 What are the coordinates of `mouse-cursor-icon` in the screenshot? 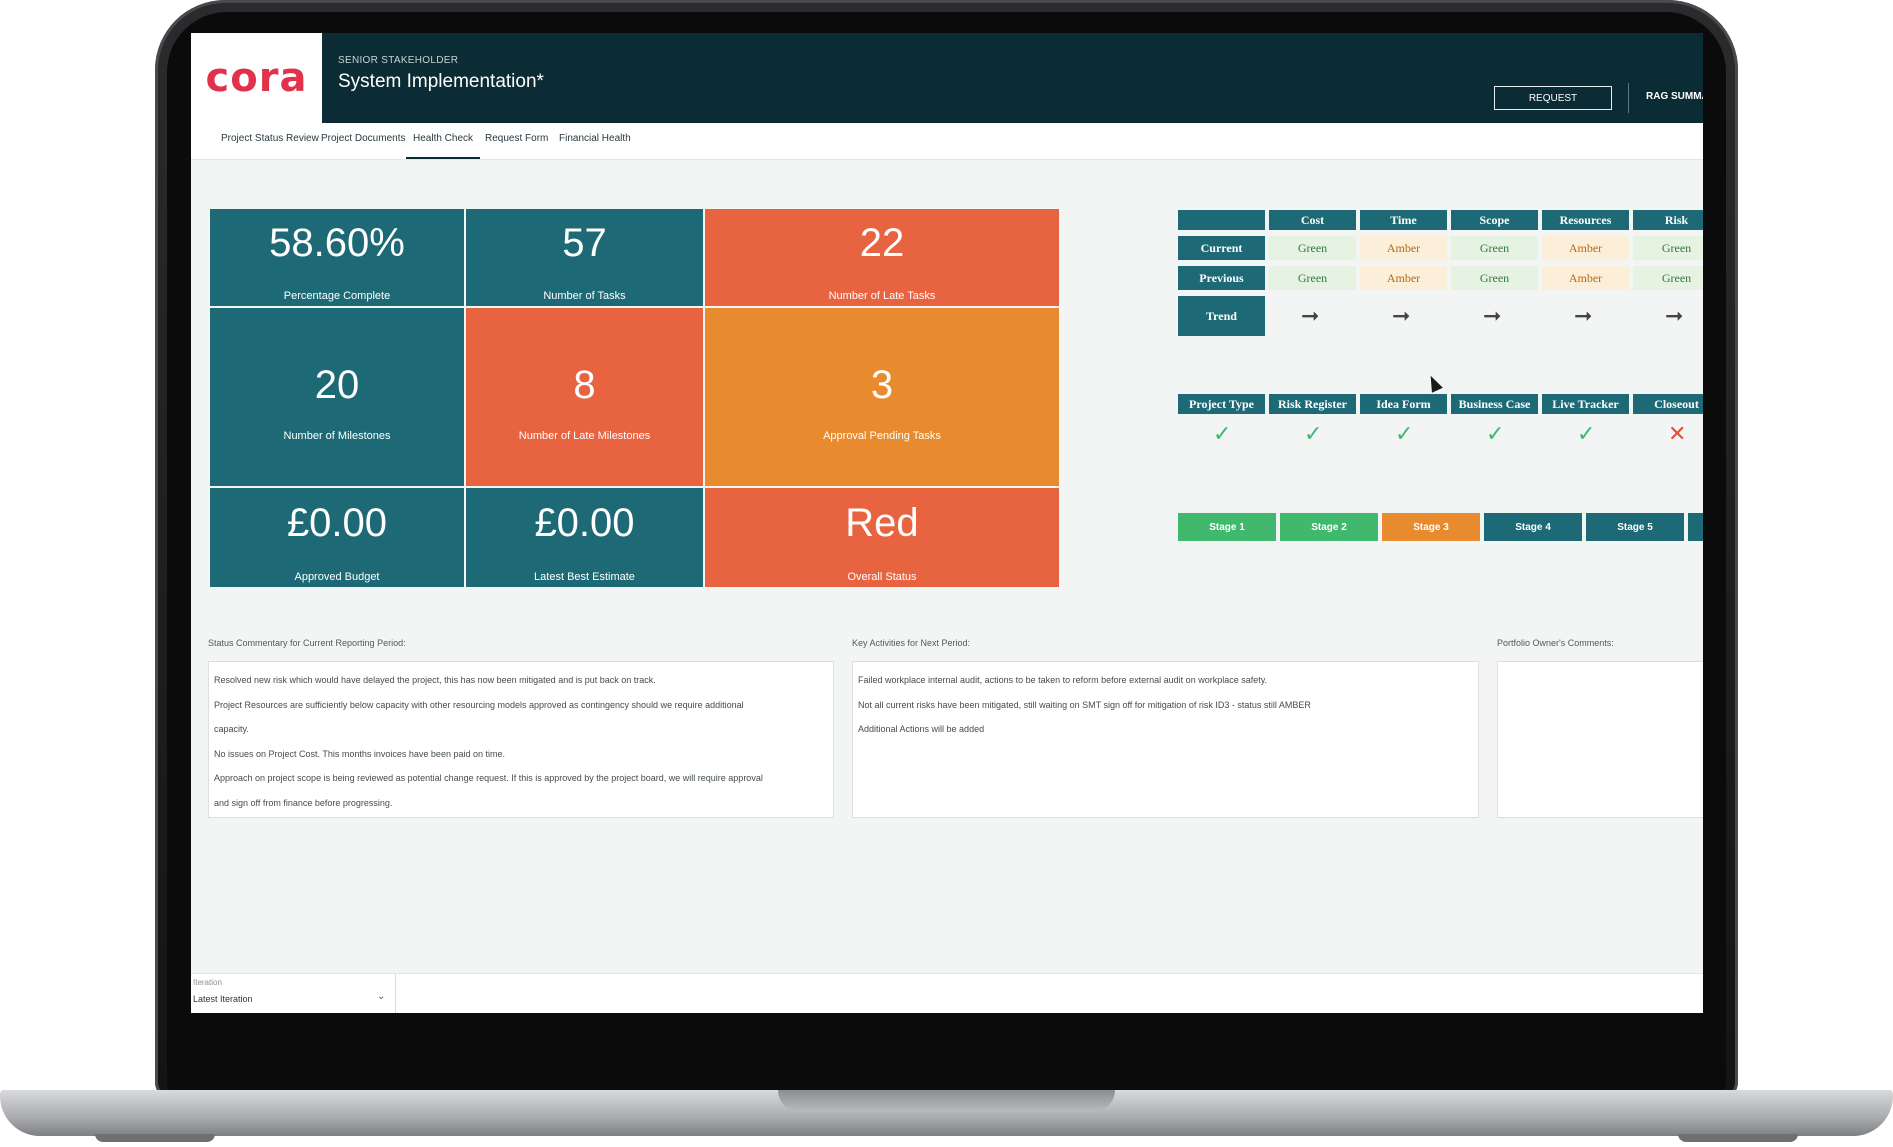 It's located at (1434, 383).